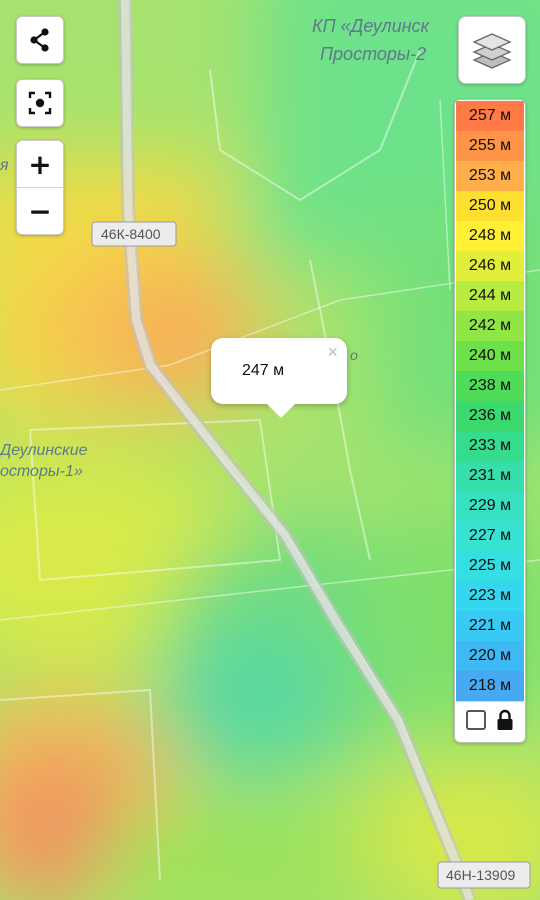 This screenshot has height=900, width=540. Describe the element at coordinates (480, 875) in the screenshot. I see `road-shield-bottom-label: 46Н-13909` at that location.